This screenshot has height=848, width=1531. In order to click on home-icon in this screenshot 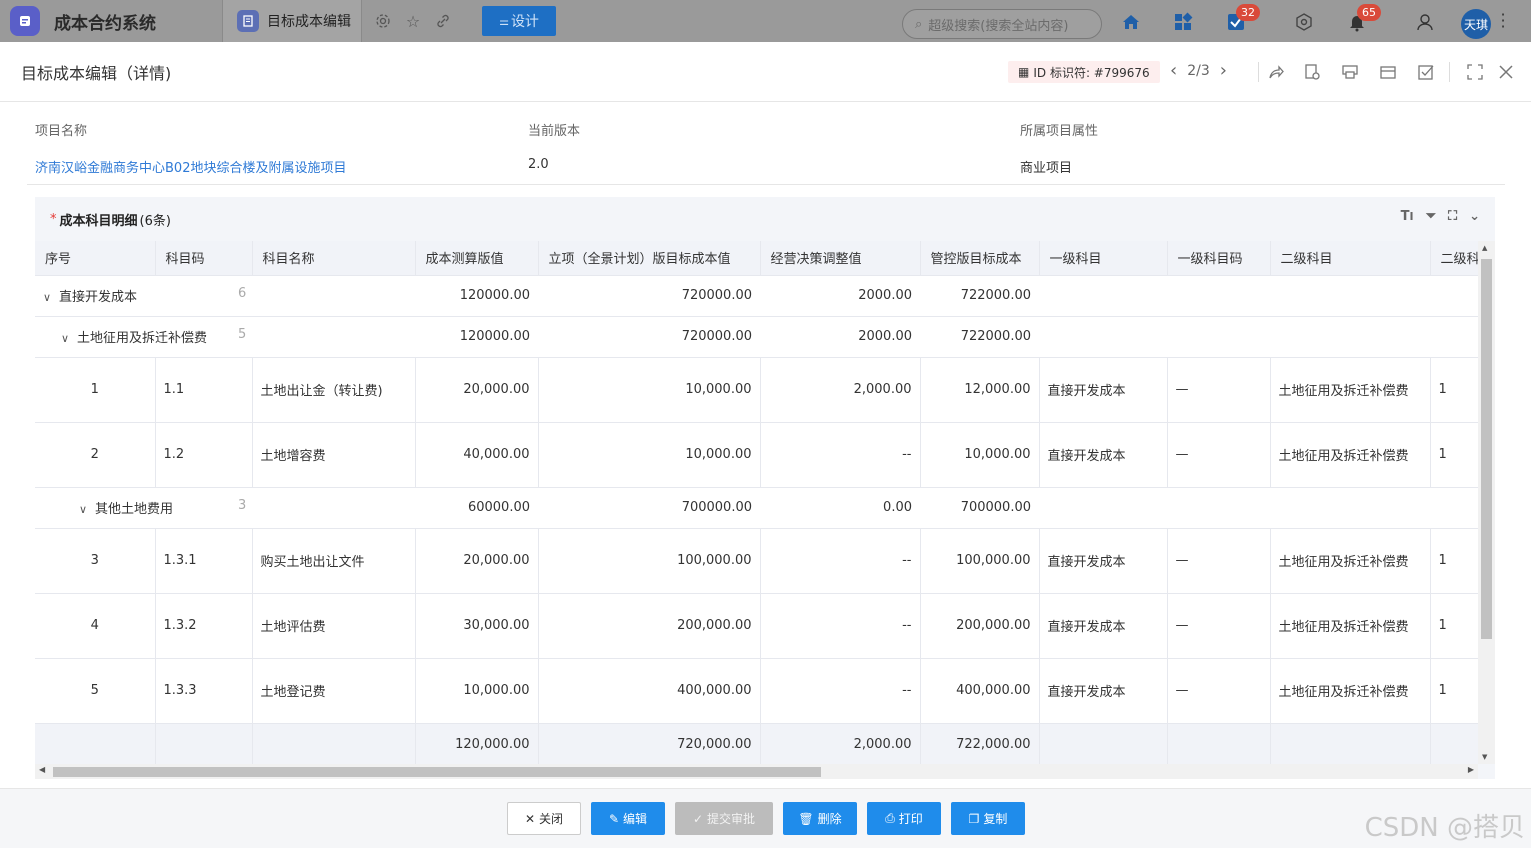, I will do `click(1131, 22)`.